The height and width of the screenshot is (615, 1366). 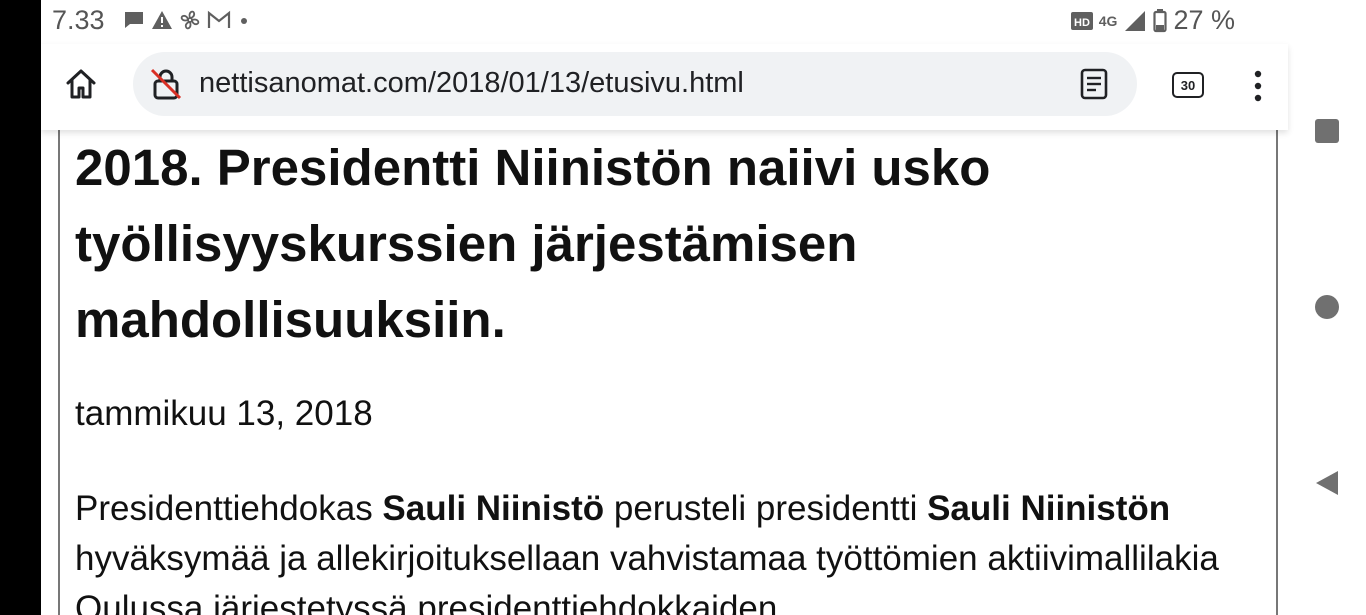 I want to click on not-secure-lock-icon, so click(x=166, y=84).